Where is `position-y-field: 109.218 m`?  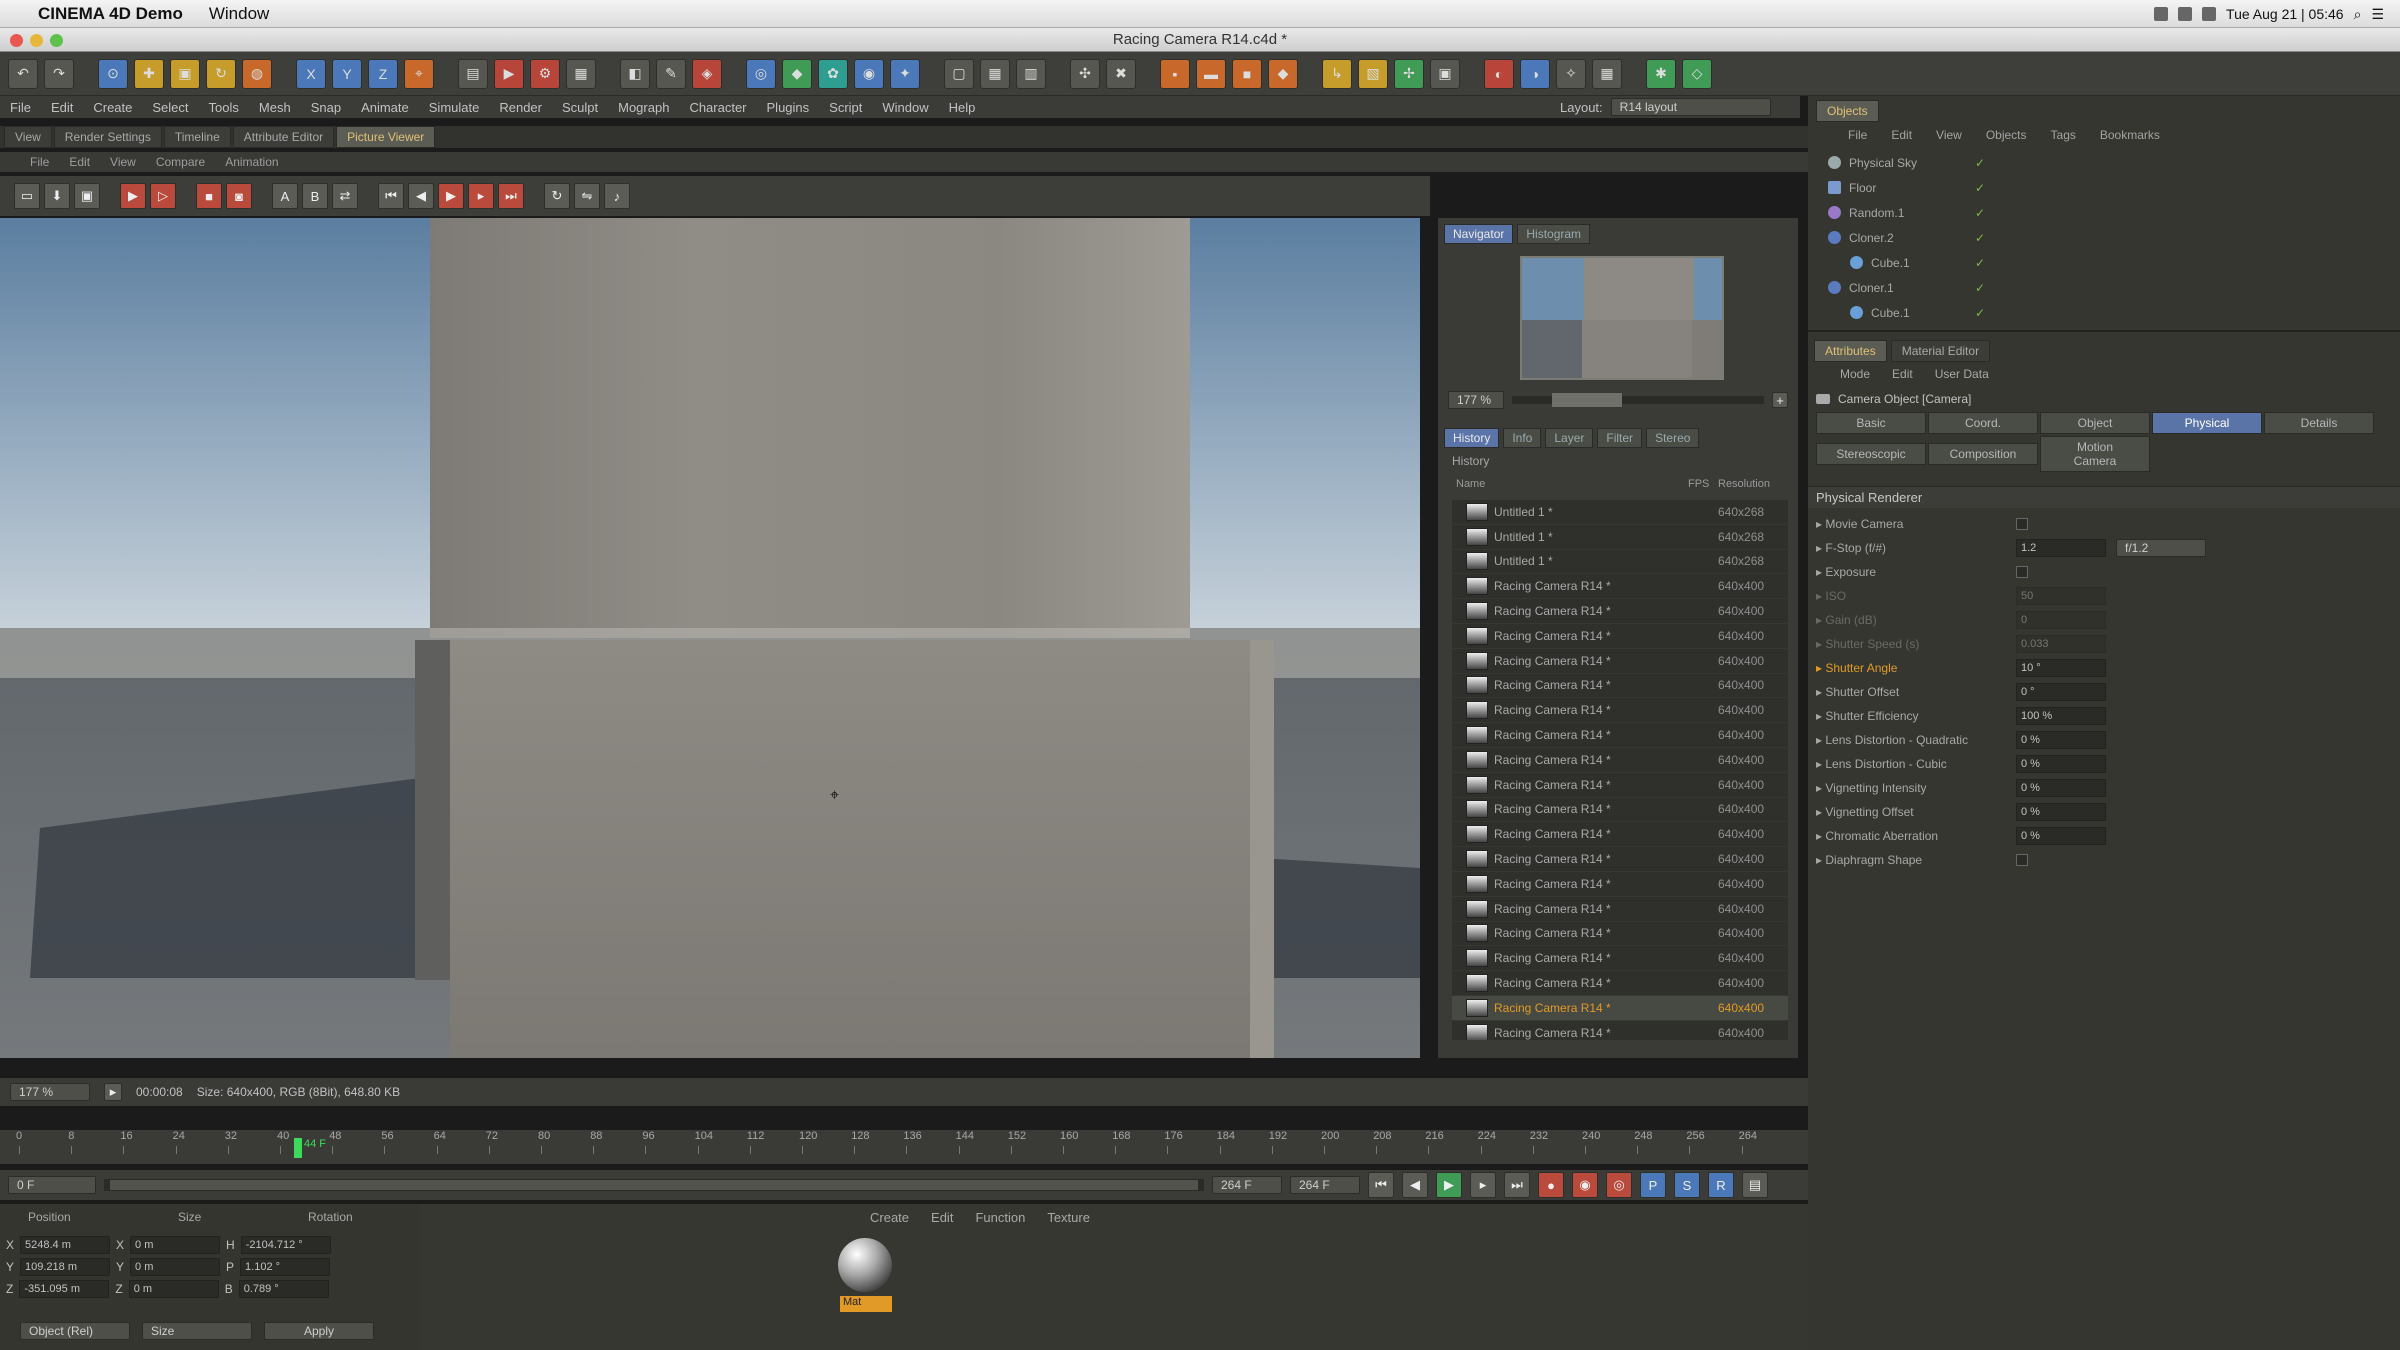
position-y-field: 109.218 m is located at coordinates (65, 1267).